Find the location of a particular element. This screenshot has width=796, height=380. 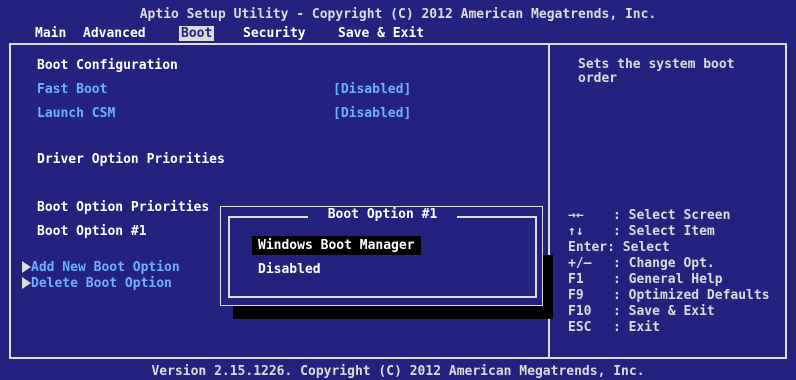

popup-title: Boot Option #1 is located at coordinates (382, 214).